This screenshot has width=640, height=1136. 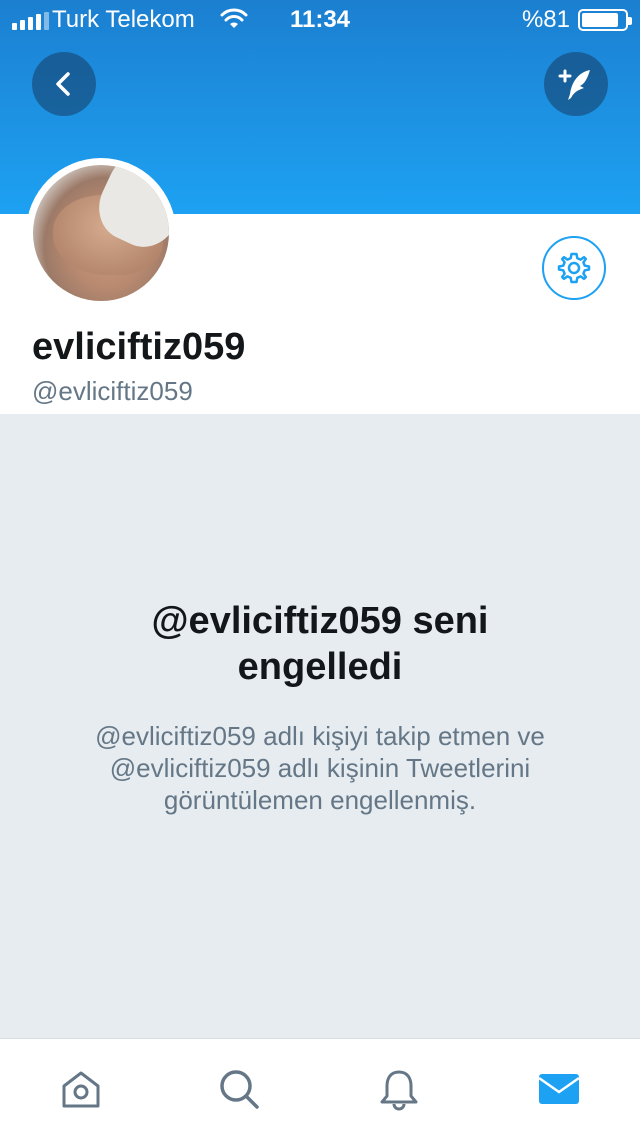 I want to click on home-icon, so click(x=81, y=1089).